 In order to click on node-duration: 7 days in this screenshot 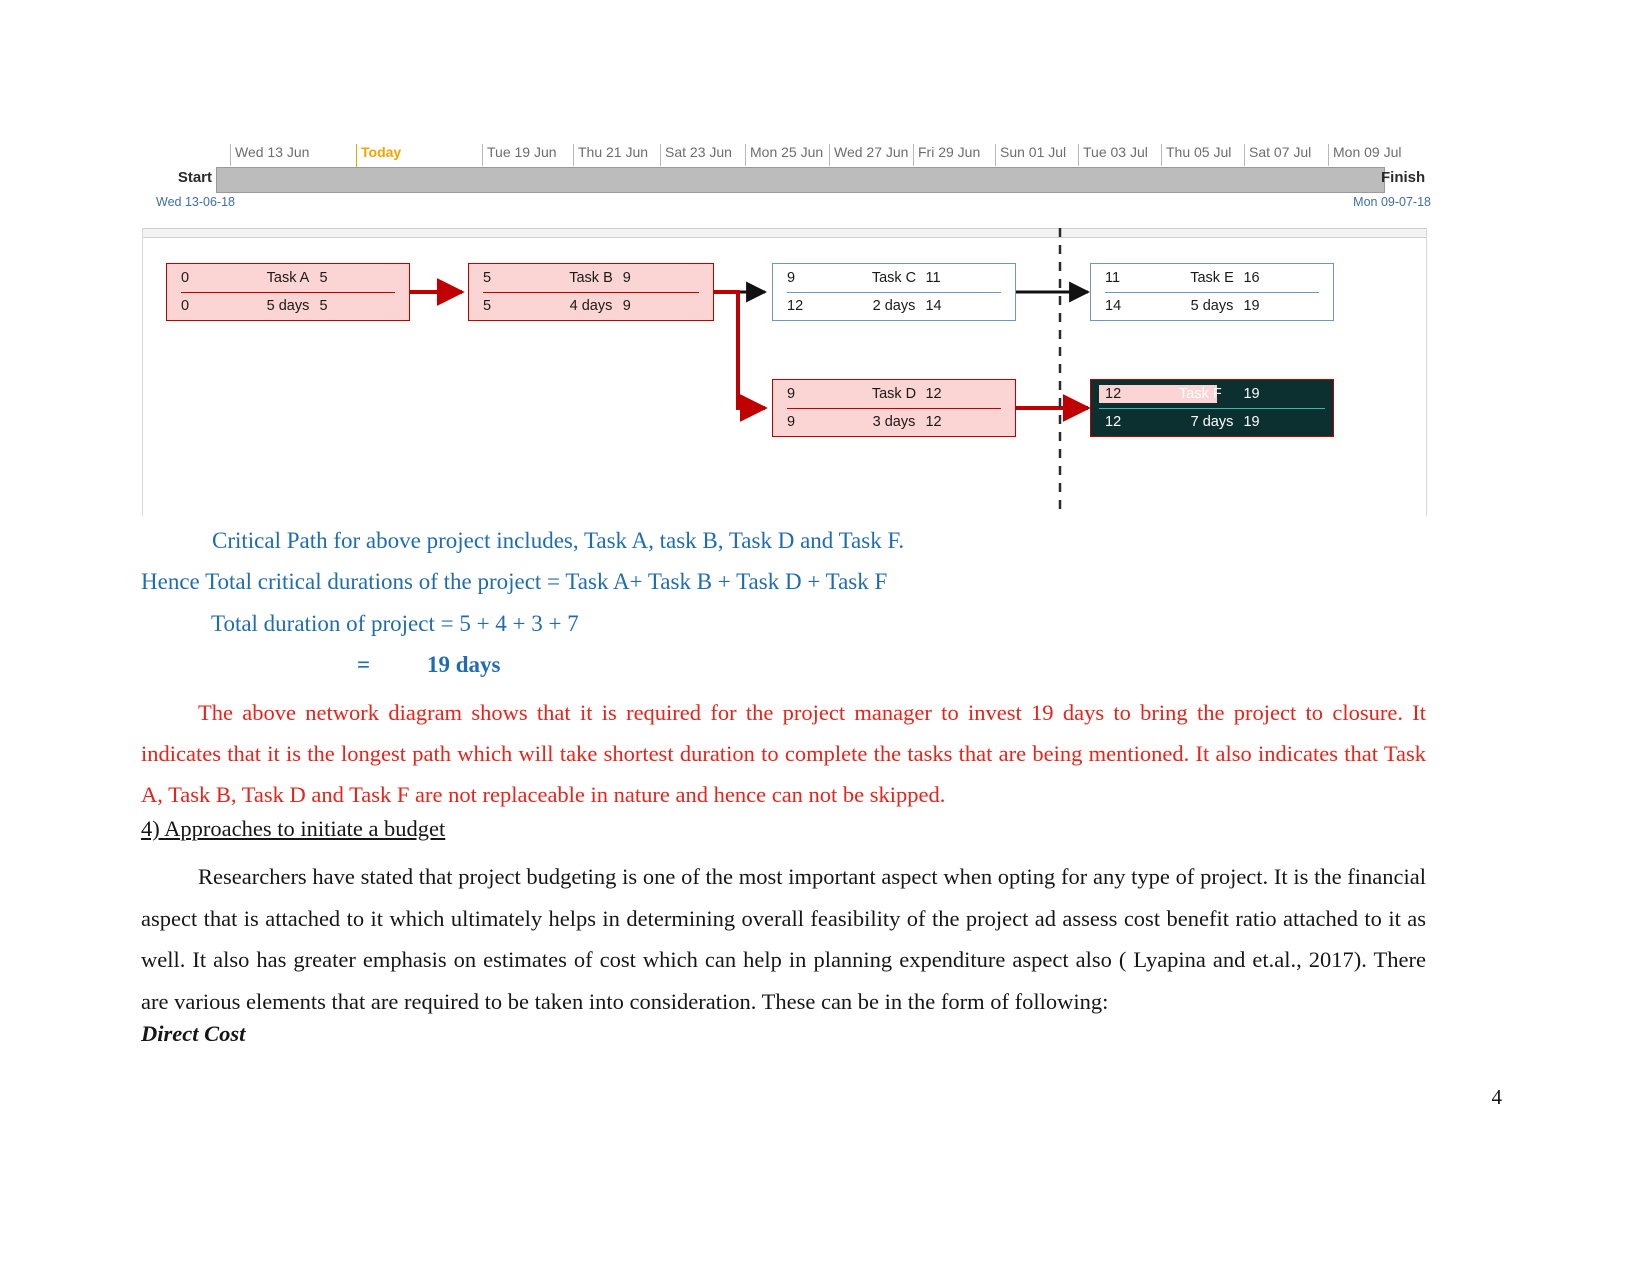, I will do `click(1212, 422)`.